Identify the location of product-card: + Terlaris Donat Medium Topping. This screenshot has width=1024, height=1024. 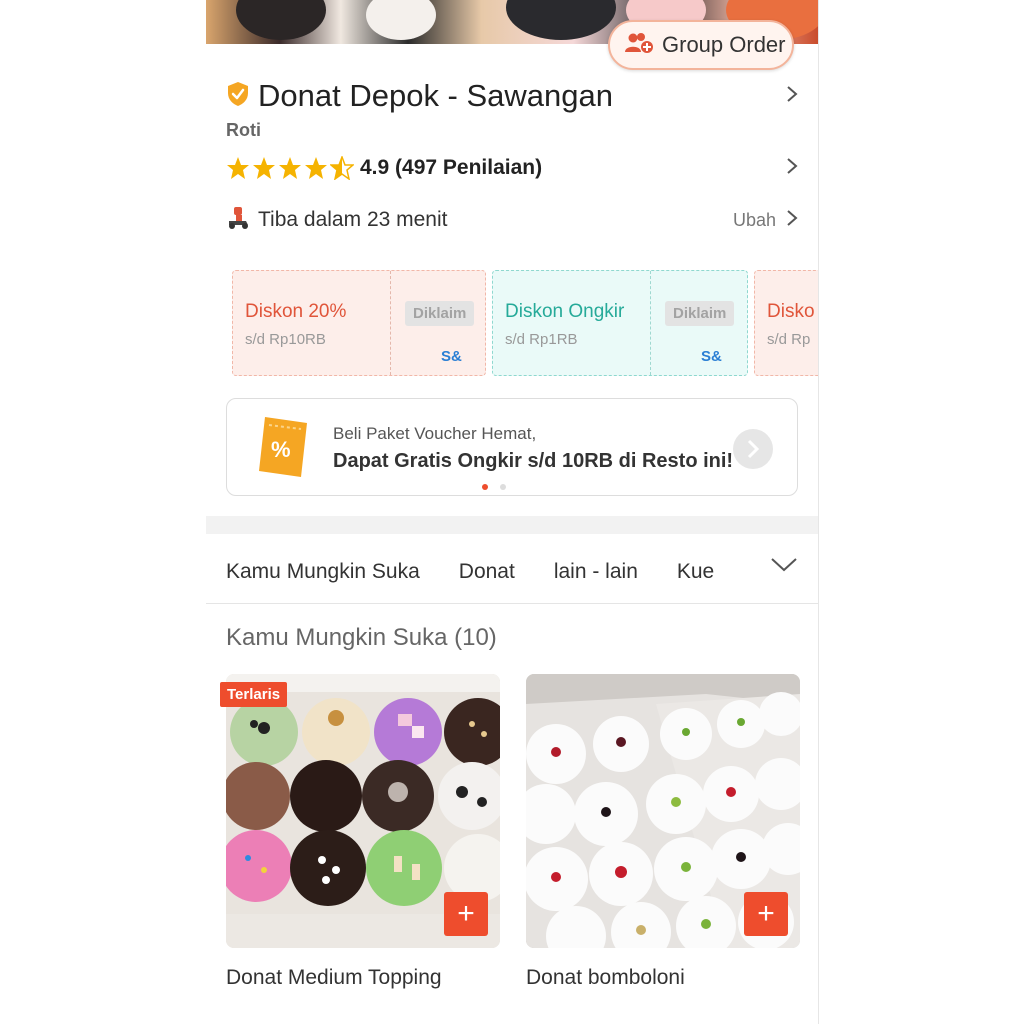
(360, 832).